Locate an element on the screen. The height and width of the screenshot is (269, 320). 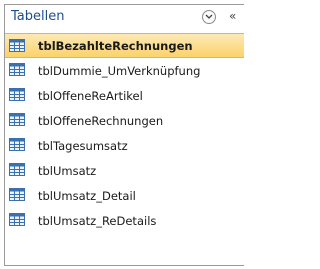
pane-title: Tabellen is located at coordinates (37, 16).